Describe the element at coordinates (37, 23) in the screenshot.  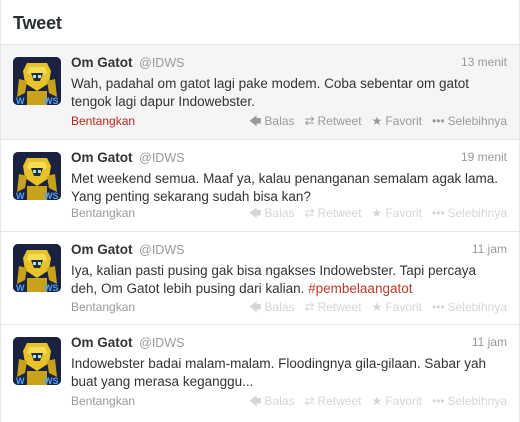
I see `timeline-title: Tweet` at that location.